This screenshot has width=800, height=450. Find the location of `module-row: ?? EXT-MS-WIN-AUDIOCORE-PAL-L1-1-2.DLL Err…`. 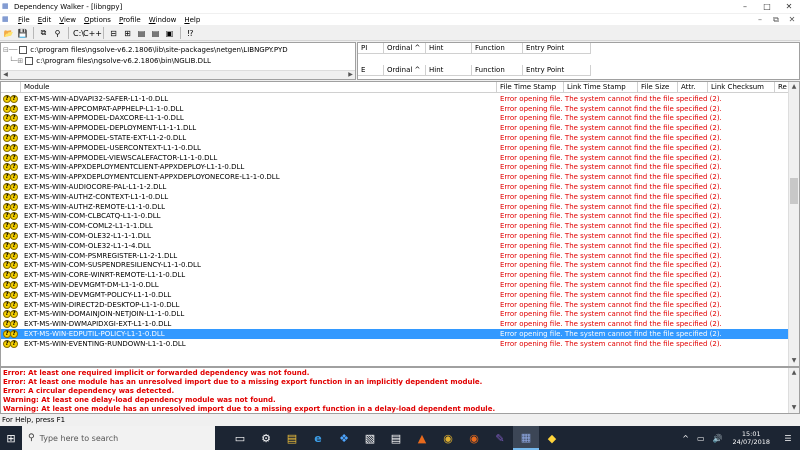

module-row: ?? EXT-MS-WIN-AUDIOCORE-PAL-L1-1-2.DLL Err… is located at coordinates (395, 187).